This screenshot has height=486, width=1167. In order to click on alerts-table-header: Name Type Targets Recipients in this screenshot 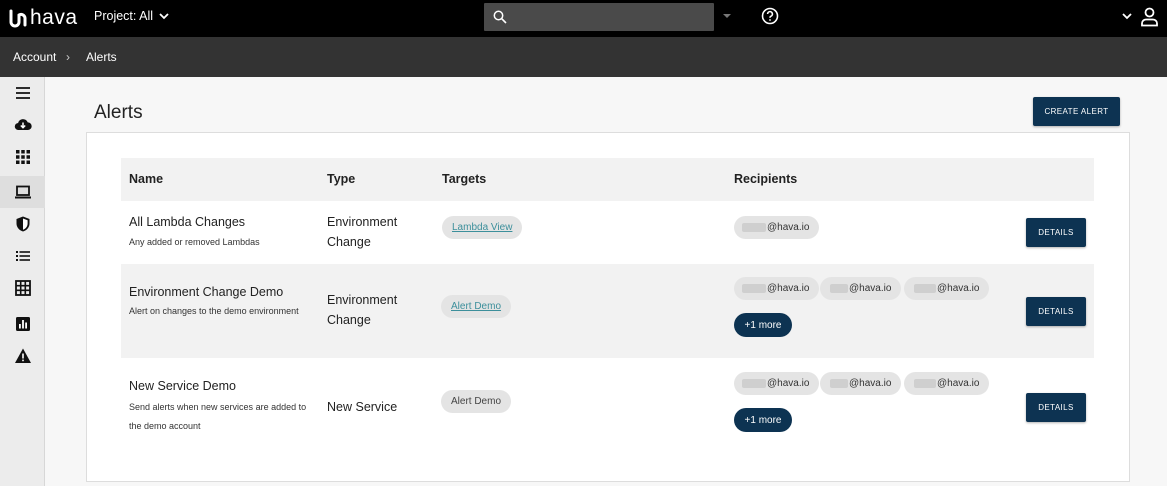, I will do `click(607, 179)`.